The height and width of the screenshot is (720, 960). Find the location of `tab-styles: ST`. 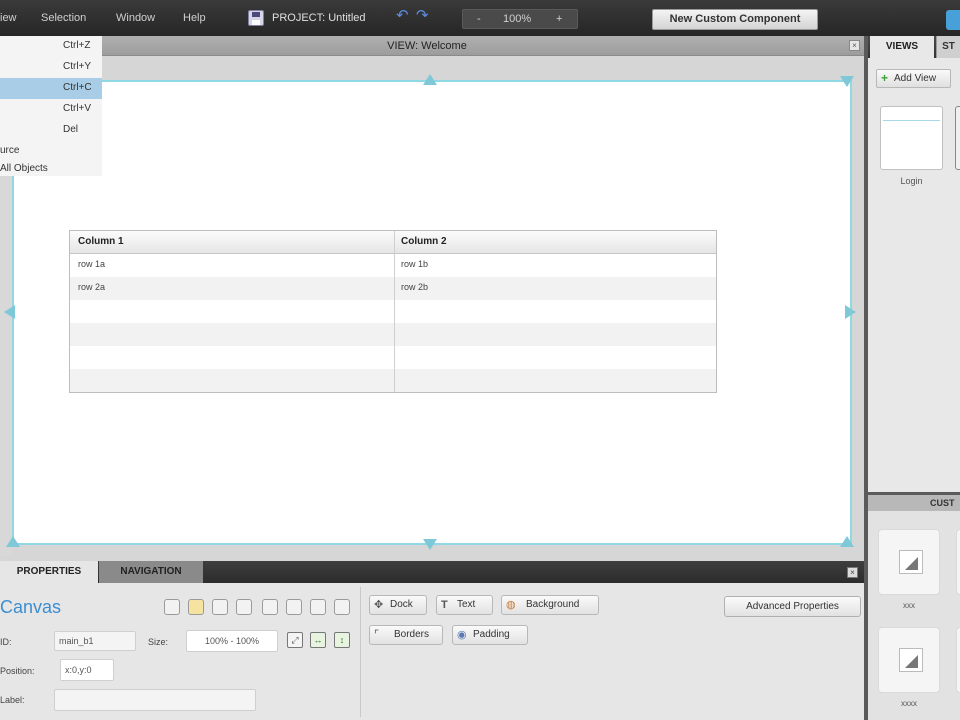

tab-styles: ST is located at coordinates (948, 47).